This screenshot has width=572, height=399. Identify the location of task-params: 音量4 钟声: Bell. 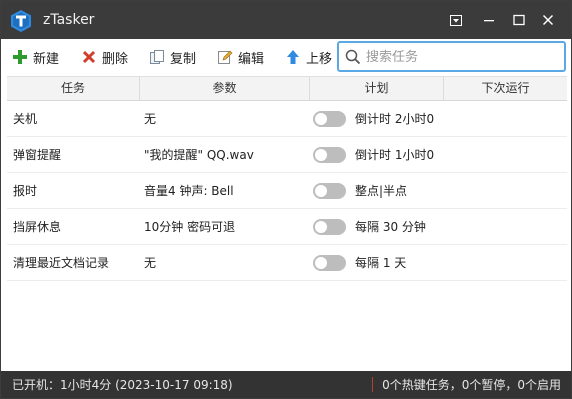
(189, 191).